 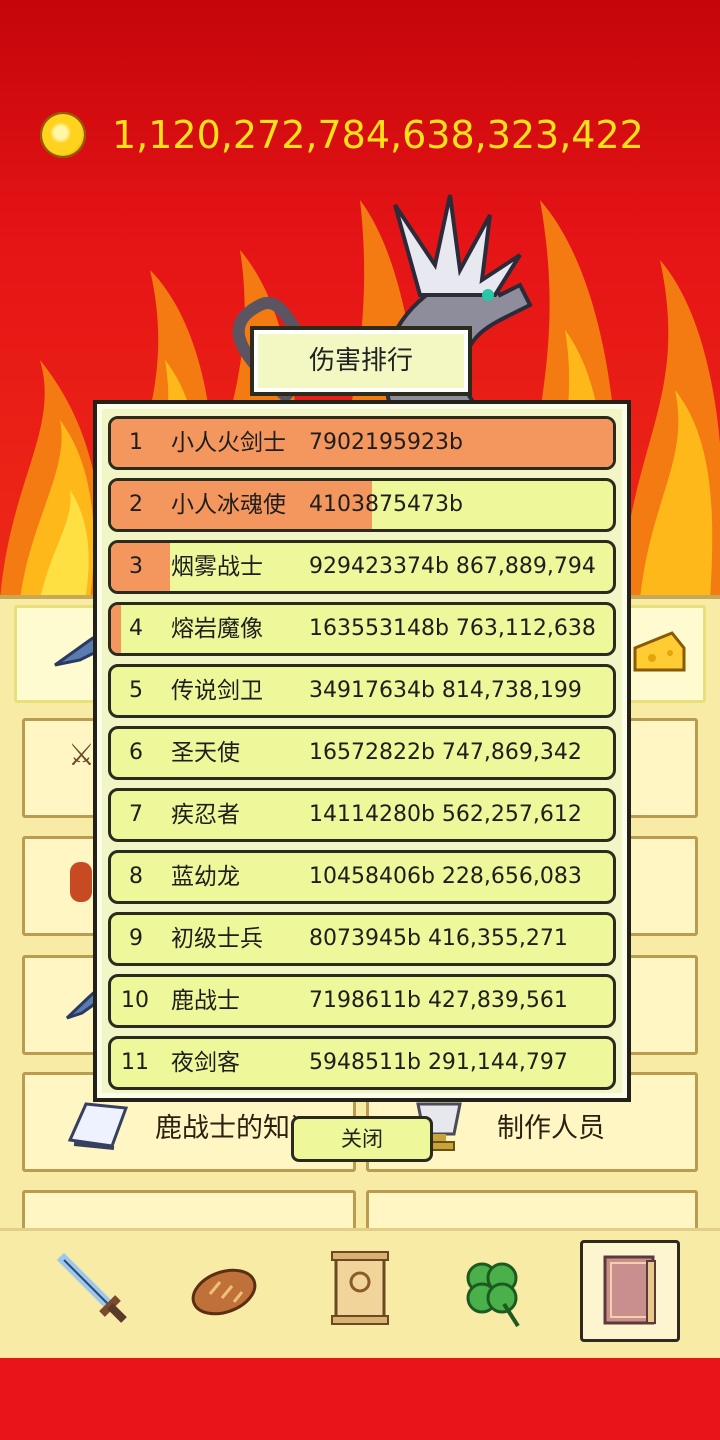 I want to click on gold-amount: 1,120,272,784,638,323,422, so click(x=378, y=135).